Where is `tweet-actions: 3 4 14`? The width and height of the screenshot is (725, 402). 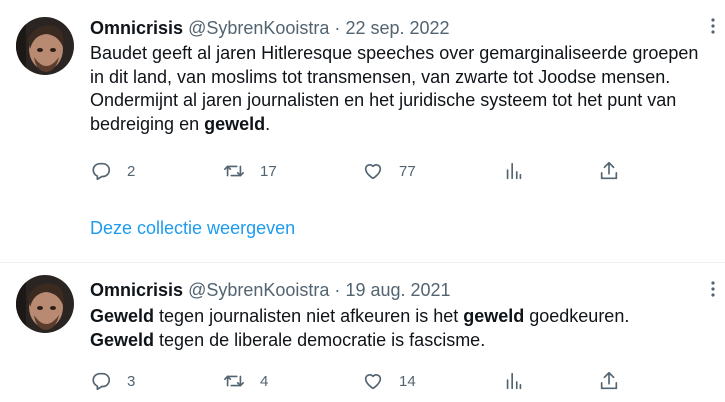 tweet-actions: 3 4 14 is located at coordinates (360, 381).